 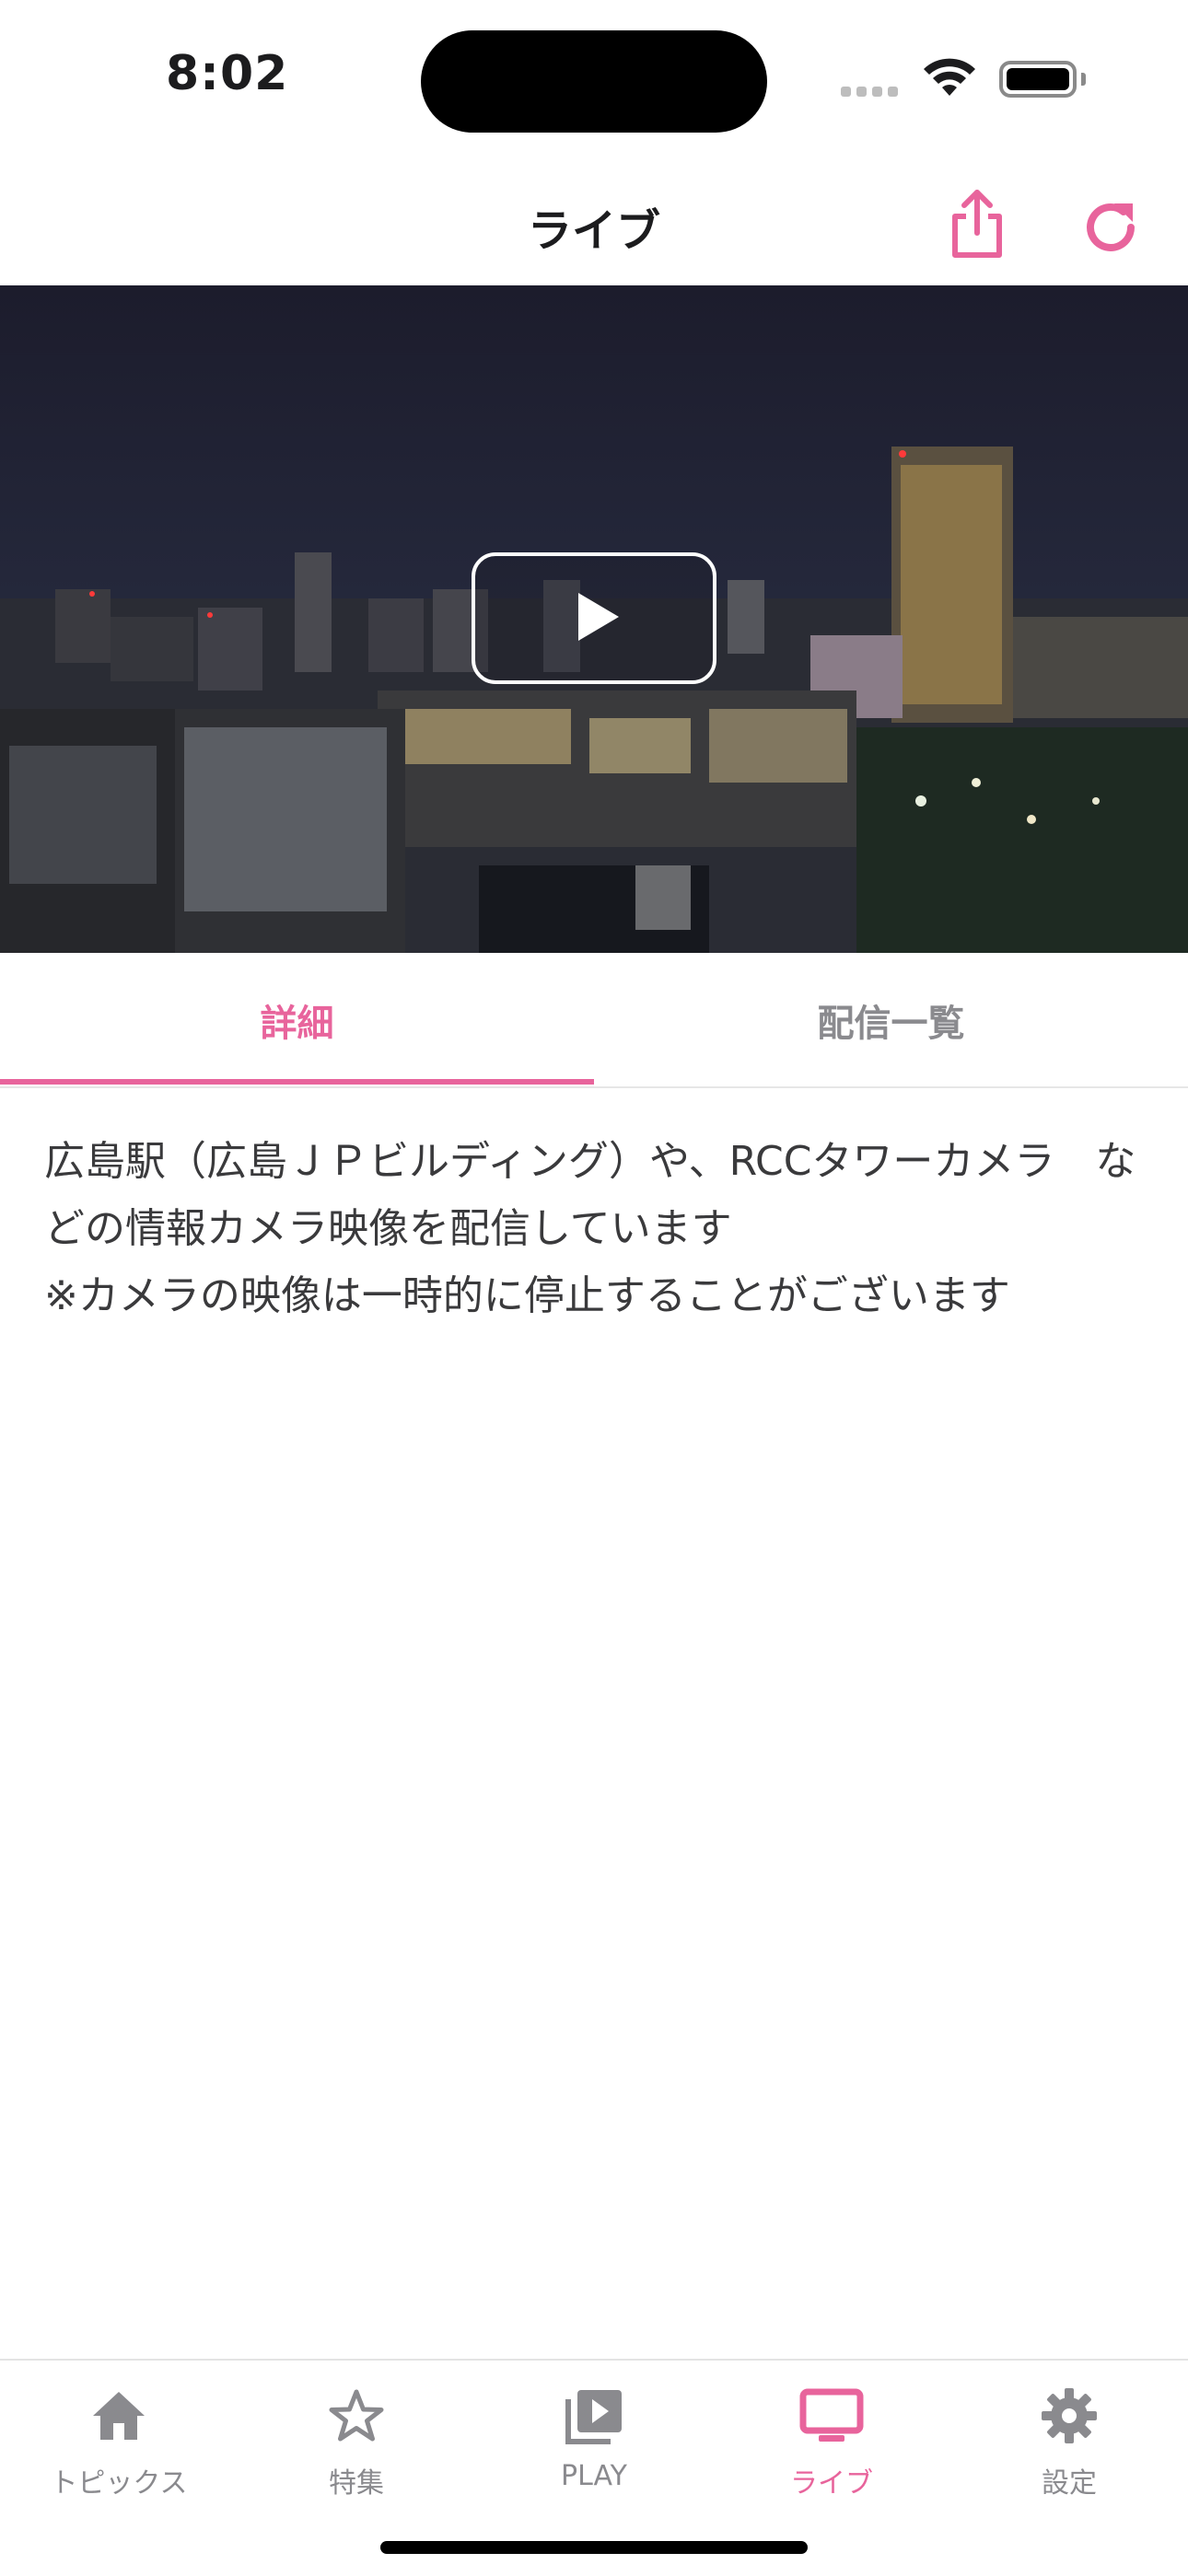 I want to click on play-icon, so click(x=598, y=617).